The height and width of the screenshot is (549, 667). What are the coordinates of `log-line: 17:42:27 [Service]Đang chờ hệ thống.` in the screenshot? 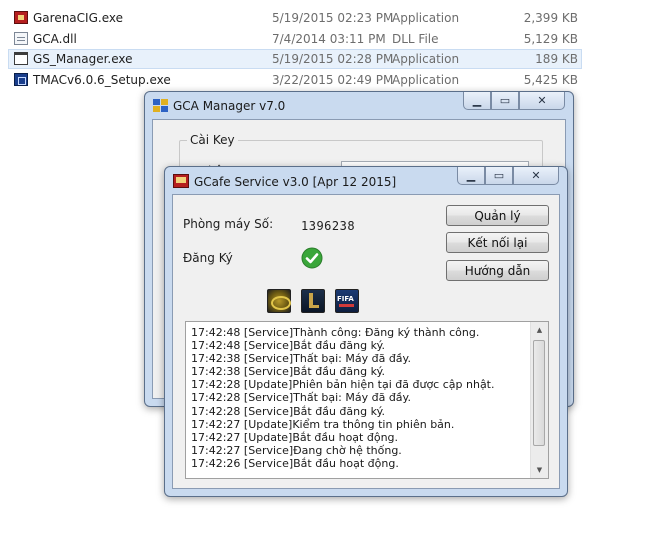 It's located at (296, 450).